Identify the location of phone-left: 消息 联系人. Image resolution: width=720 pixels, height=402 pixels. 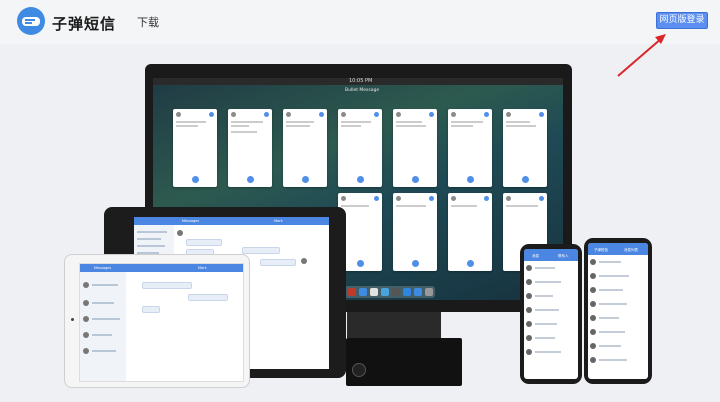
(551, 314).